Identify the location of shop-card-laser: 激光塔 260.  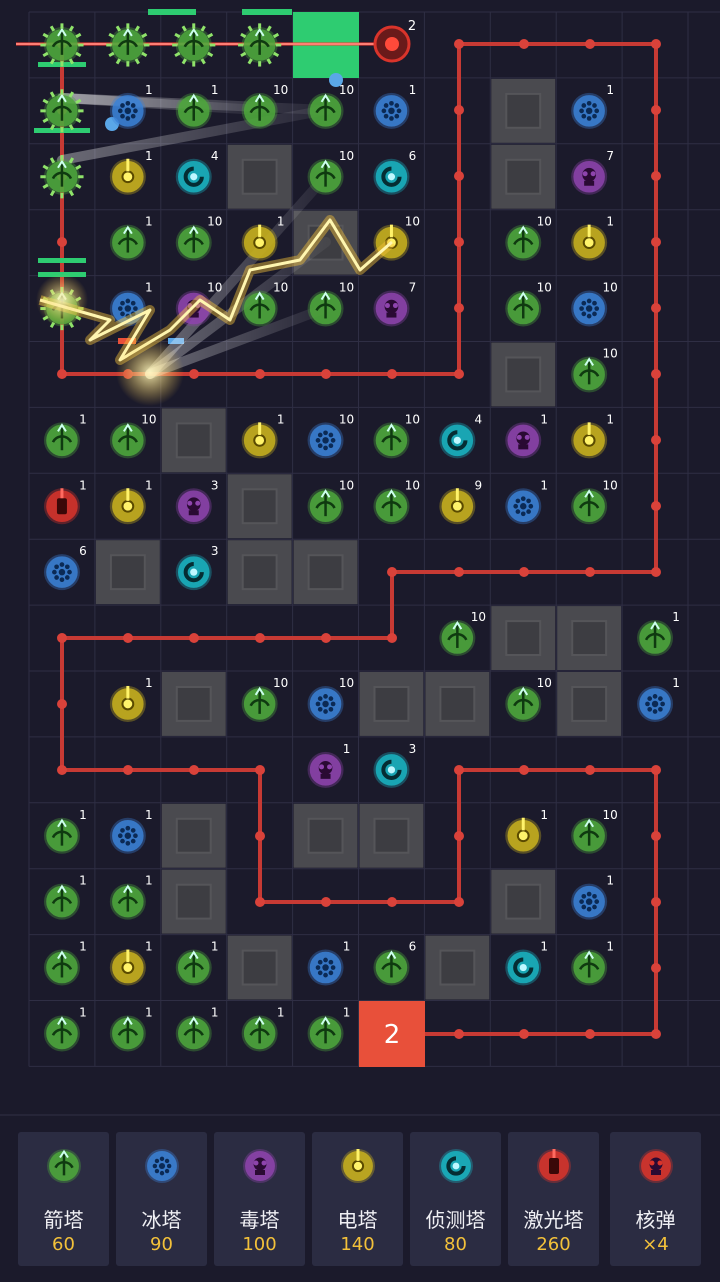
(553, 1199).